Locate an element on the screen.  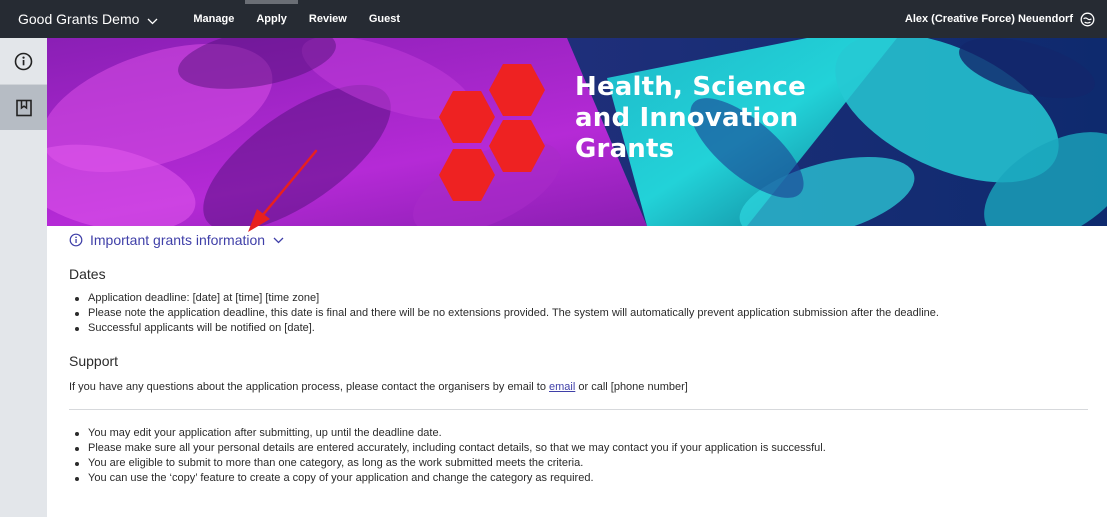
email-link: email is located at coordinates (562, 387).